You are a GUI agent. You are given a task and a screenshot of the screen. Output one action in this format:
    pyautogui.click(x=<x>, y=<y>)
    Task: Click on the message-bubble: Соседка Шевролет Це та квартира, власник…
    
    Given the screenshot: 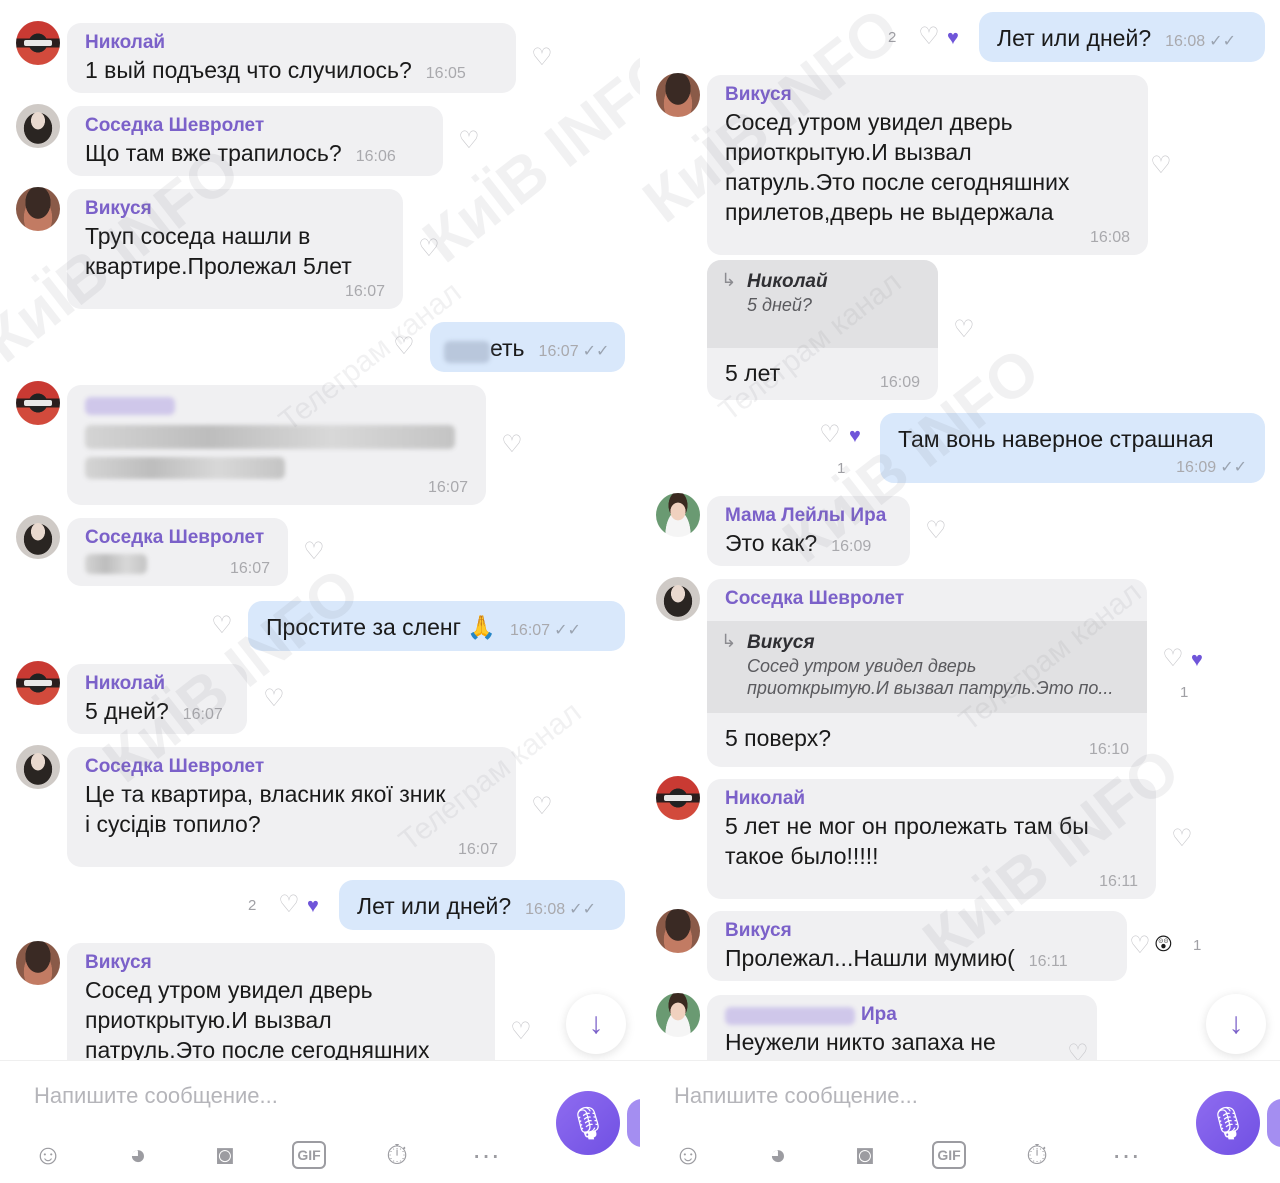 What is the action you would take?
    pyautogui.click(x=291, y=807)
    